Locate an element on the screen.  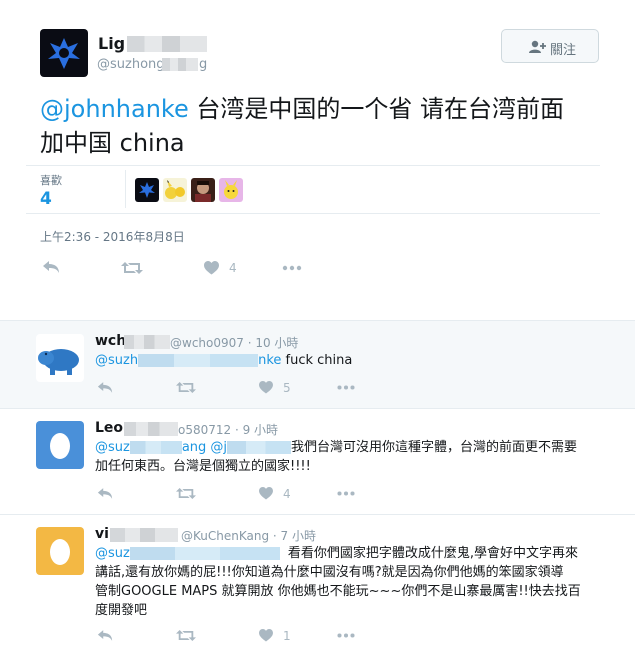
reply-author-name: wch is located at coordinates (110, 341).